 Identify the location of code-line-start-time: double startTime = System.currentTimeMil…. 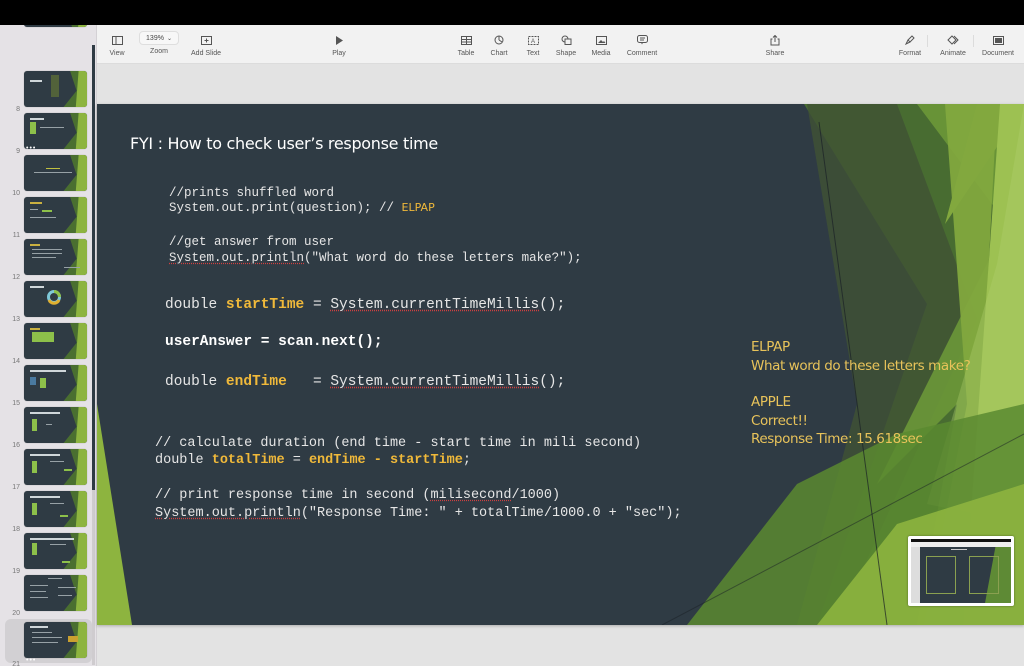
(365, 305).